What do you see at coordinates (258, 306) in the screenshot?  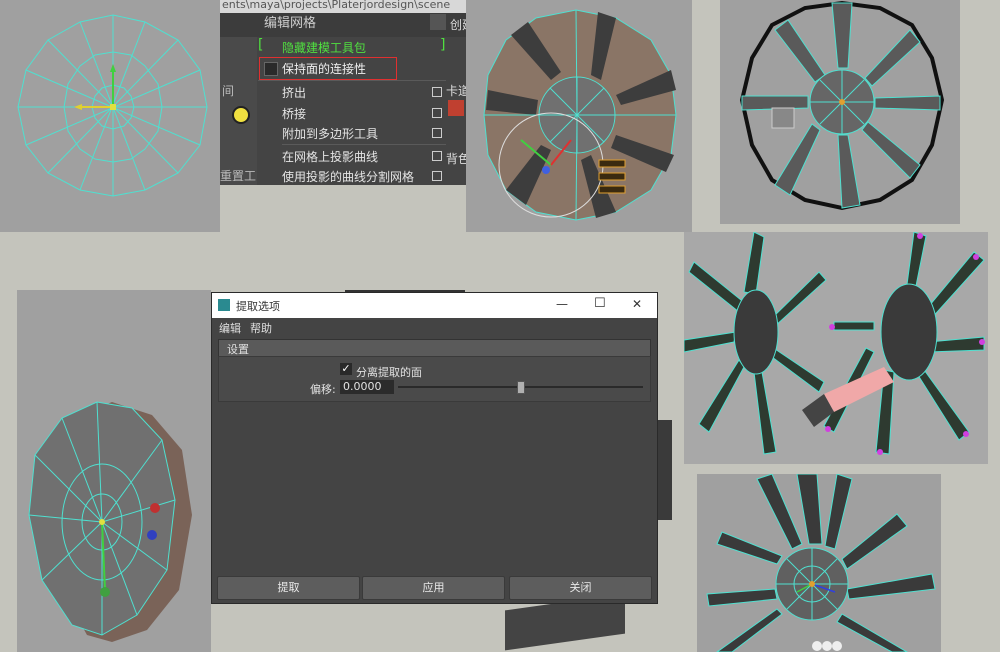 I see `dialog-title: 提取选项` at bounding box center [258, 306].